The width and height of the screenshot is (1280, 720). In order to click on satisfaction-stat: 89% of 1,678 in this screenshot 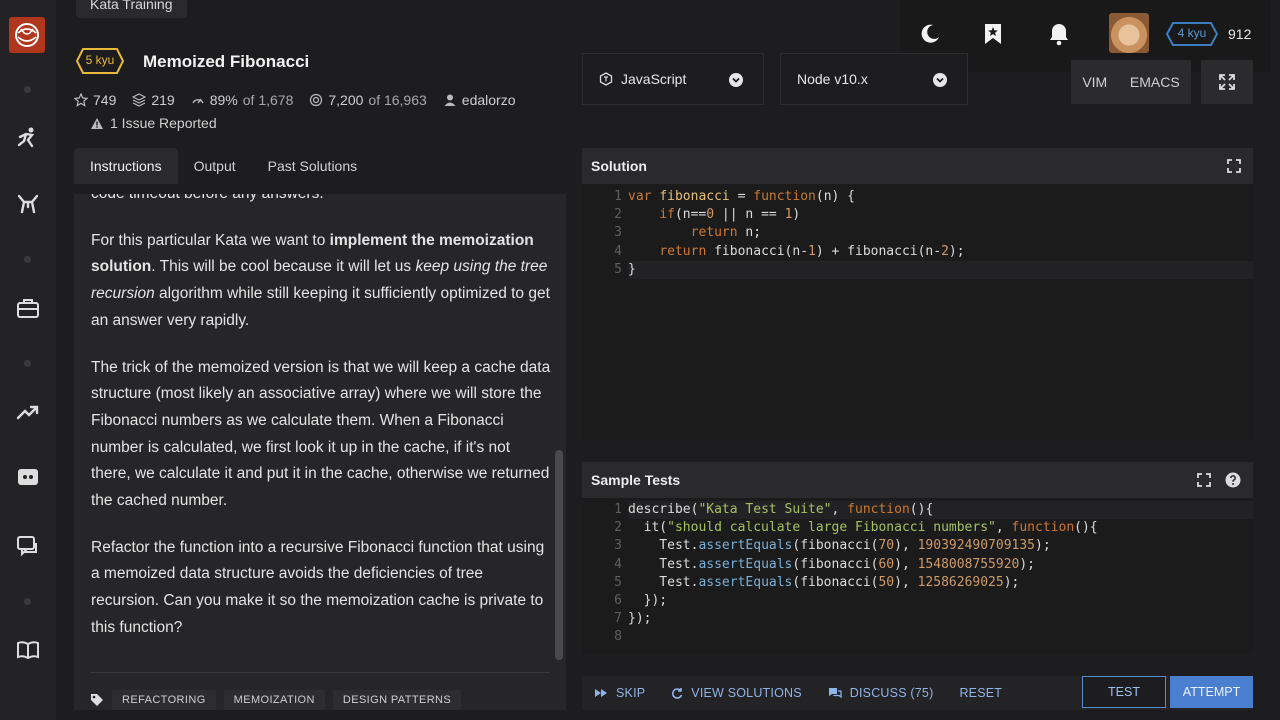, I will do `click(242, 100)`.